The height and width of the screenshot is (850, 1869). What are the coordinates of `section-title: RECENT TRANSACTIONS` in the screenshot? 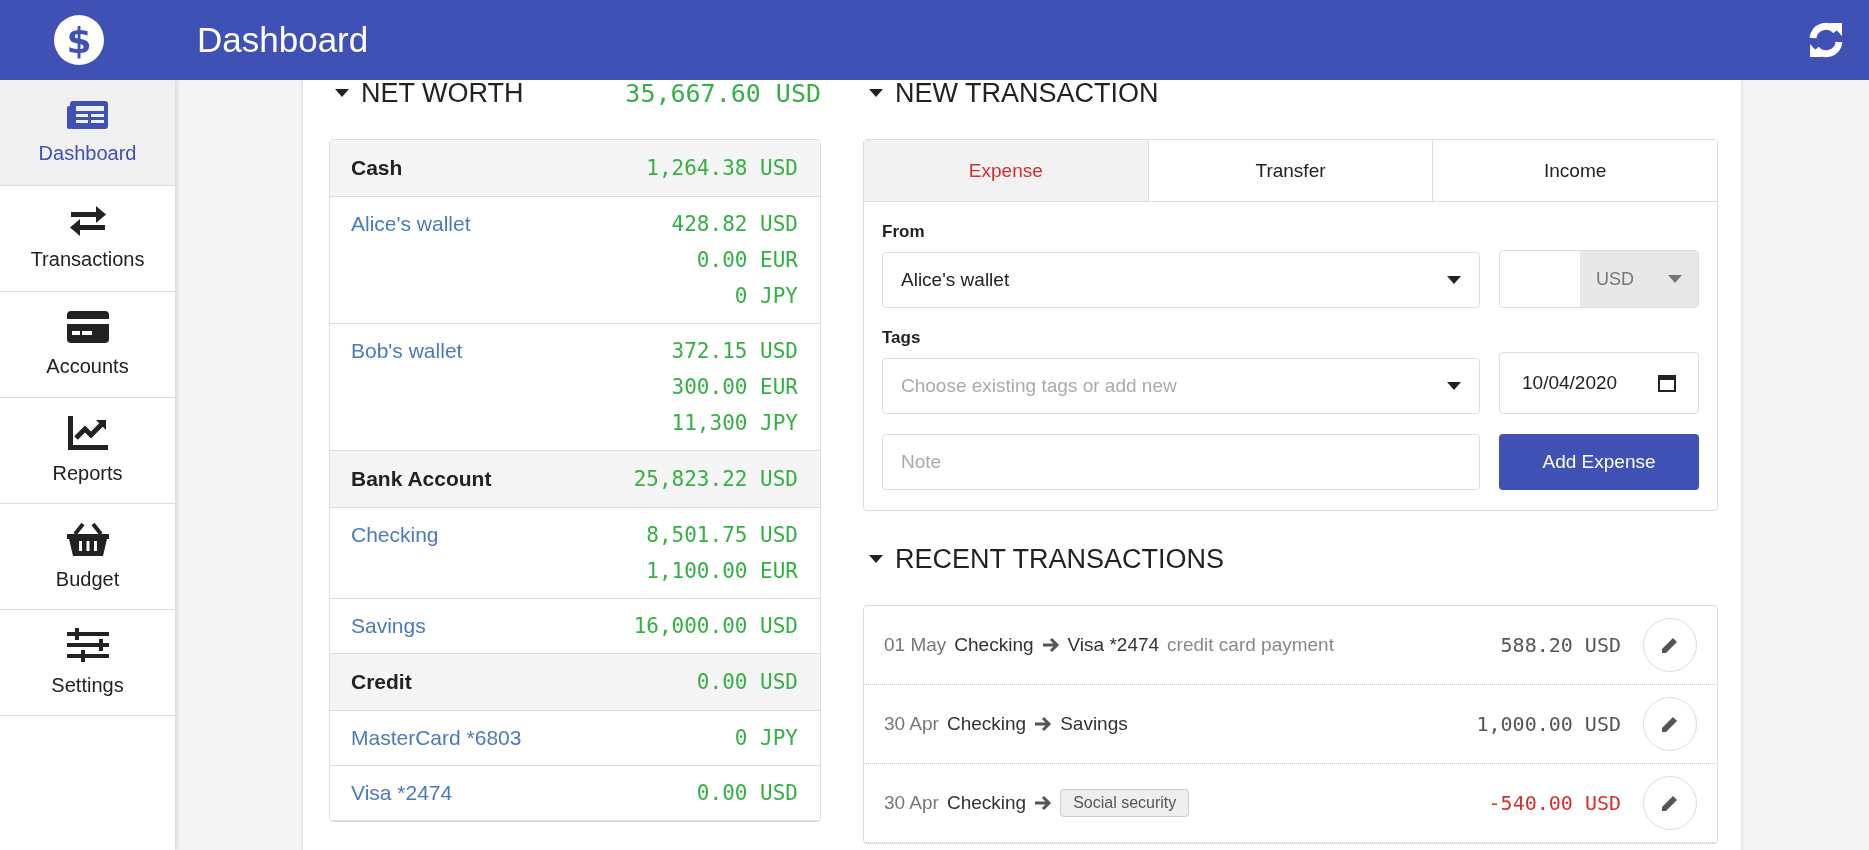 It's located at (1060, 559).